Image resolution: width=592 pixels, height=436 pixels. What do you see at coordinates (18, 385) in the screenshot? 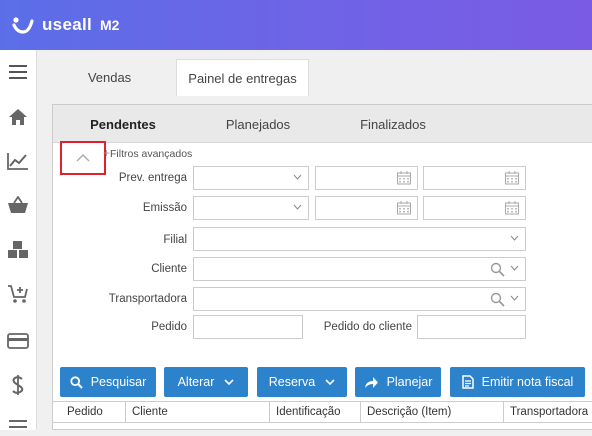
I see `dollar-icon` at bounding box center [18, 385].